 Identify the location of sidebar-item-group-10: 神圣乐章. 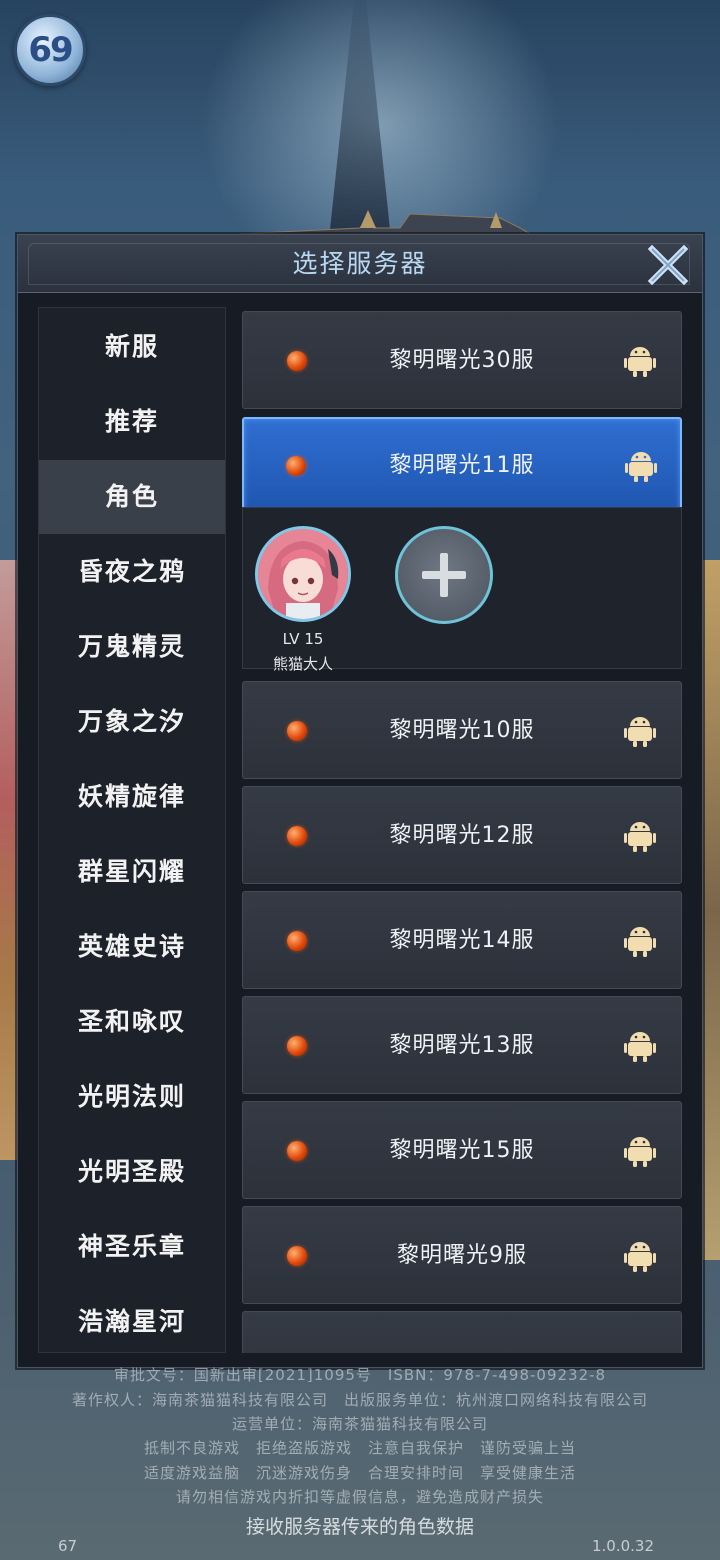
(132, 1247).